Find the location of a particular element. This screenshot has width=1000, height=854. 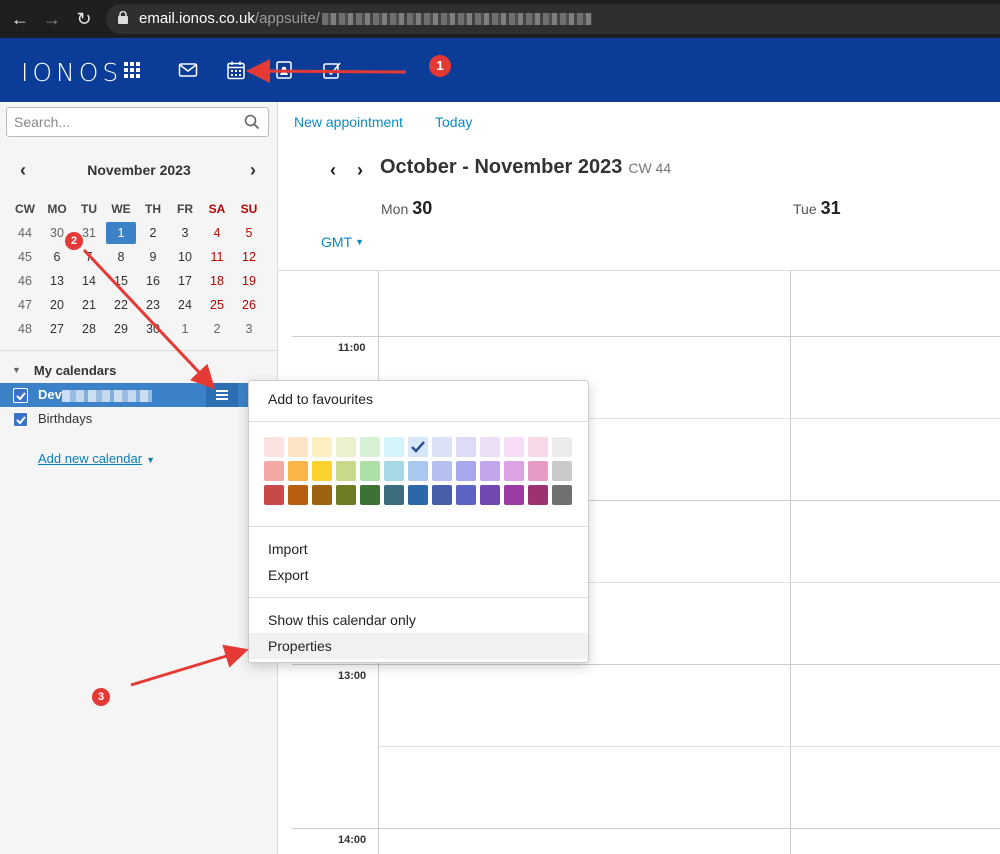

search-box is located at coordinates (137, 122).